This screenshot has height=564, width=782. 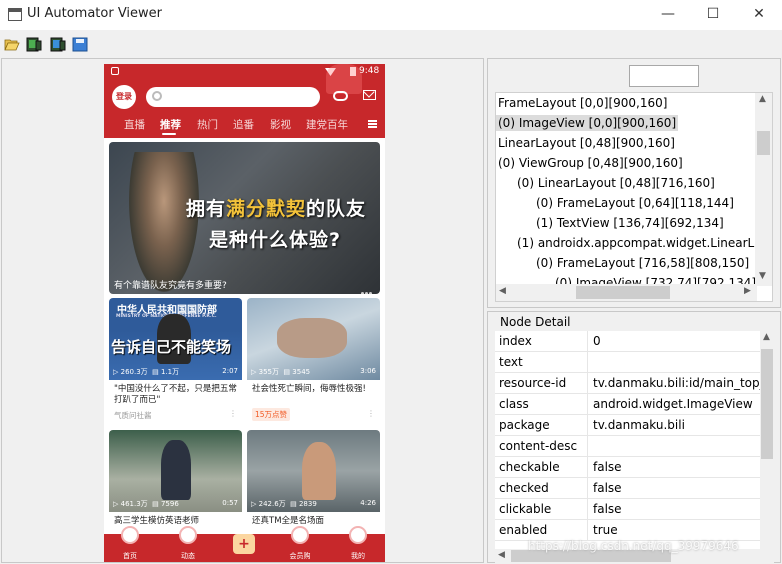 I want to click on tab-live: 直播, so click(x=134, y=124).